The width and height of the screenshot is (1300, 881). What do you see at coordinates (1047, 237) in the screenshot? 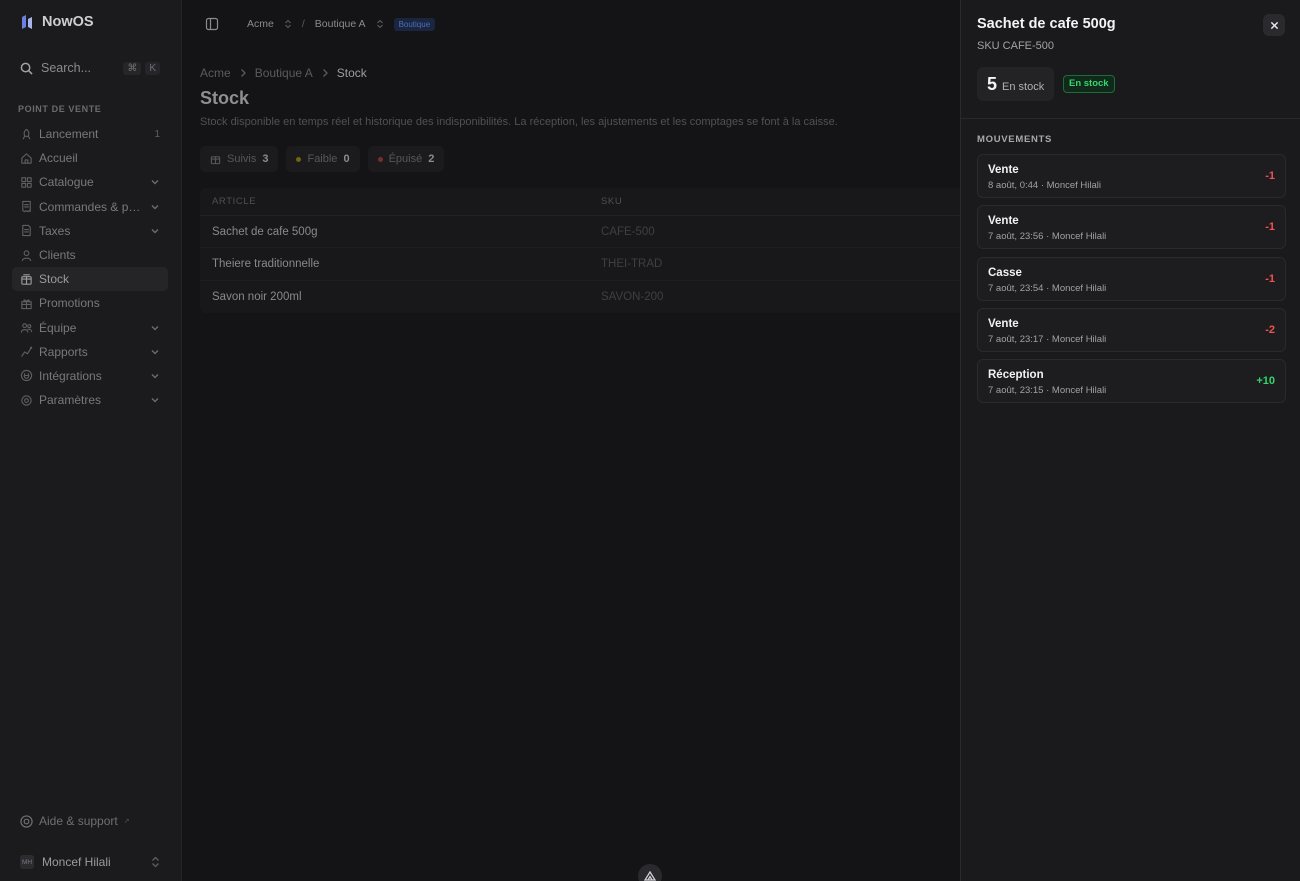
I see `movement-meta: 7 août, 23:56 · Moncef Hilali` at bounding box center [1047, 237].